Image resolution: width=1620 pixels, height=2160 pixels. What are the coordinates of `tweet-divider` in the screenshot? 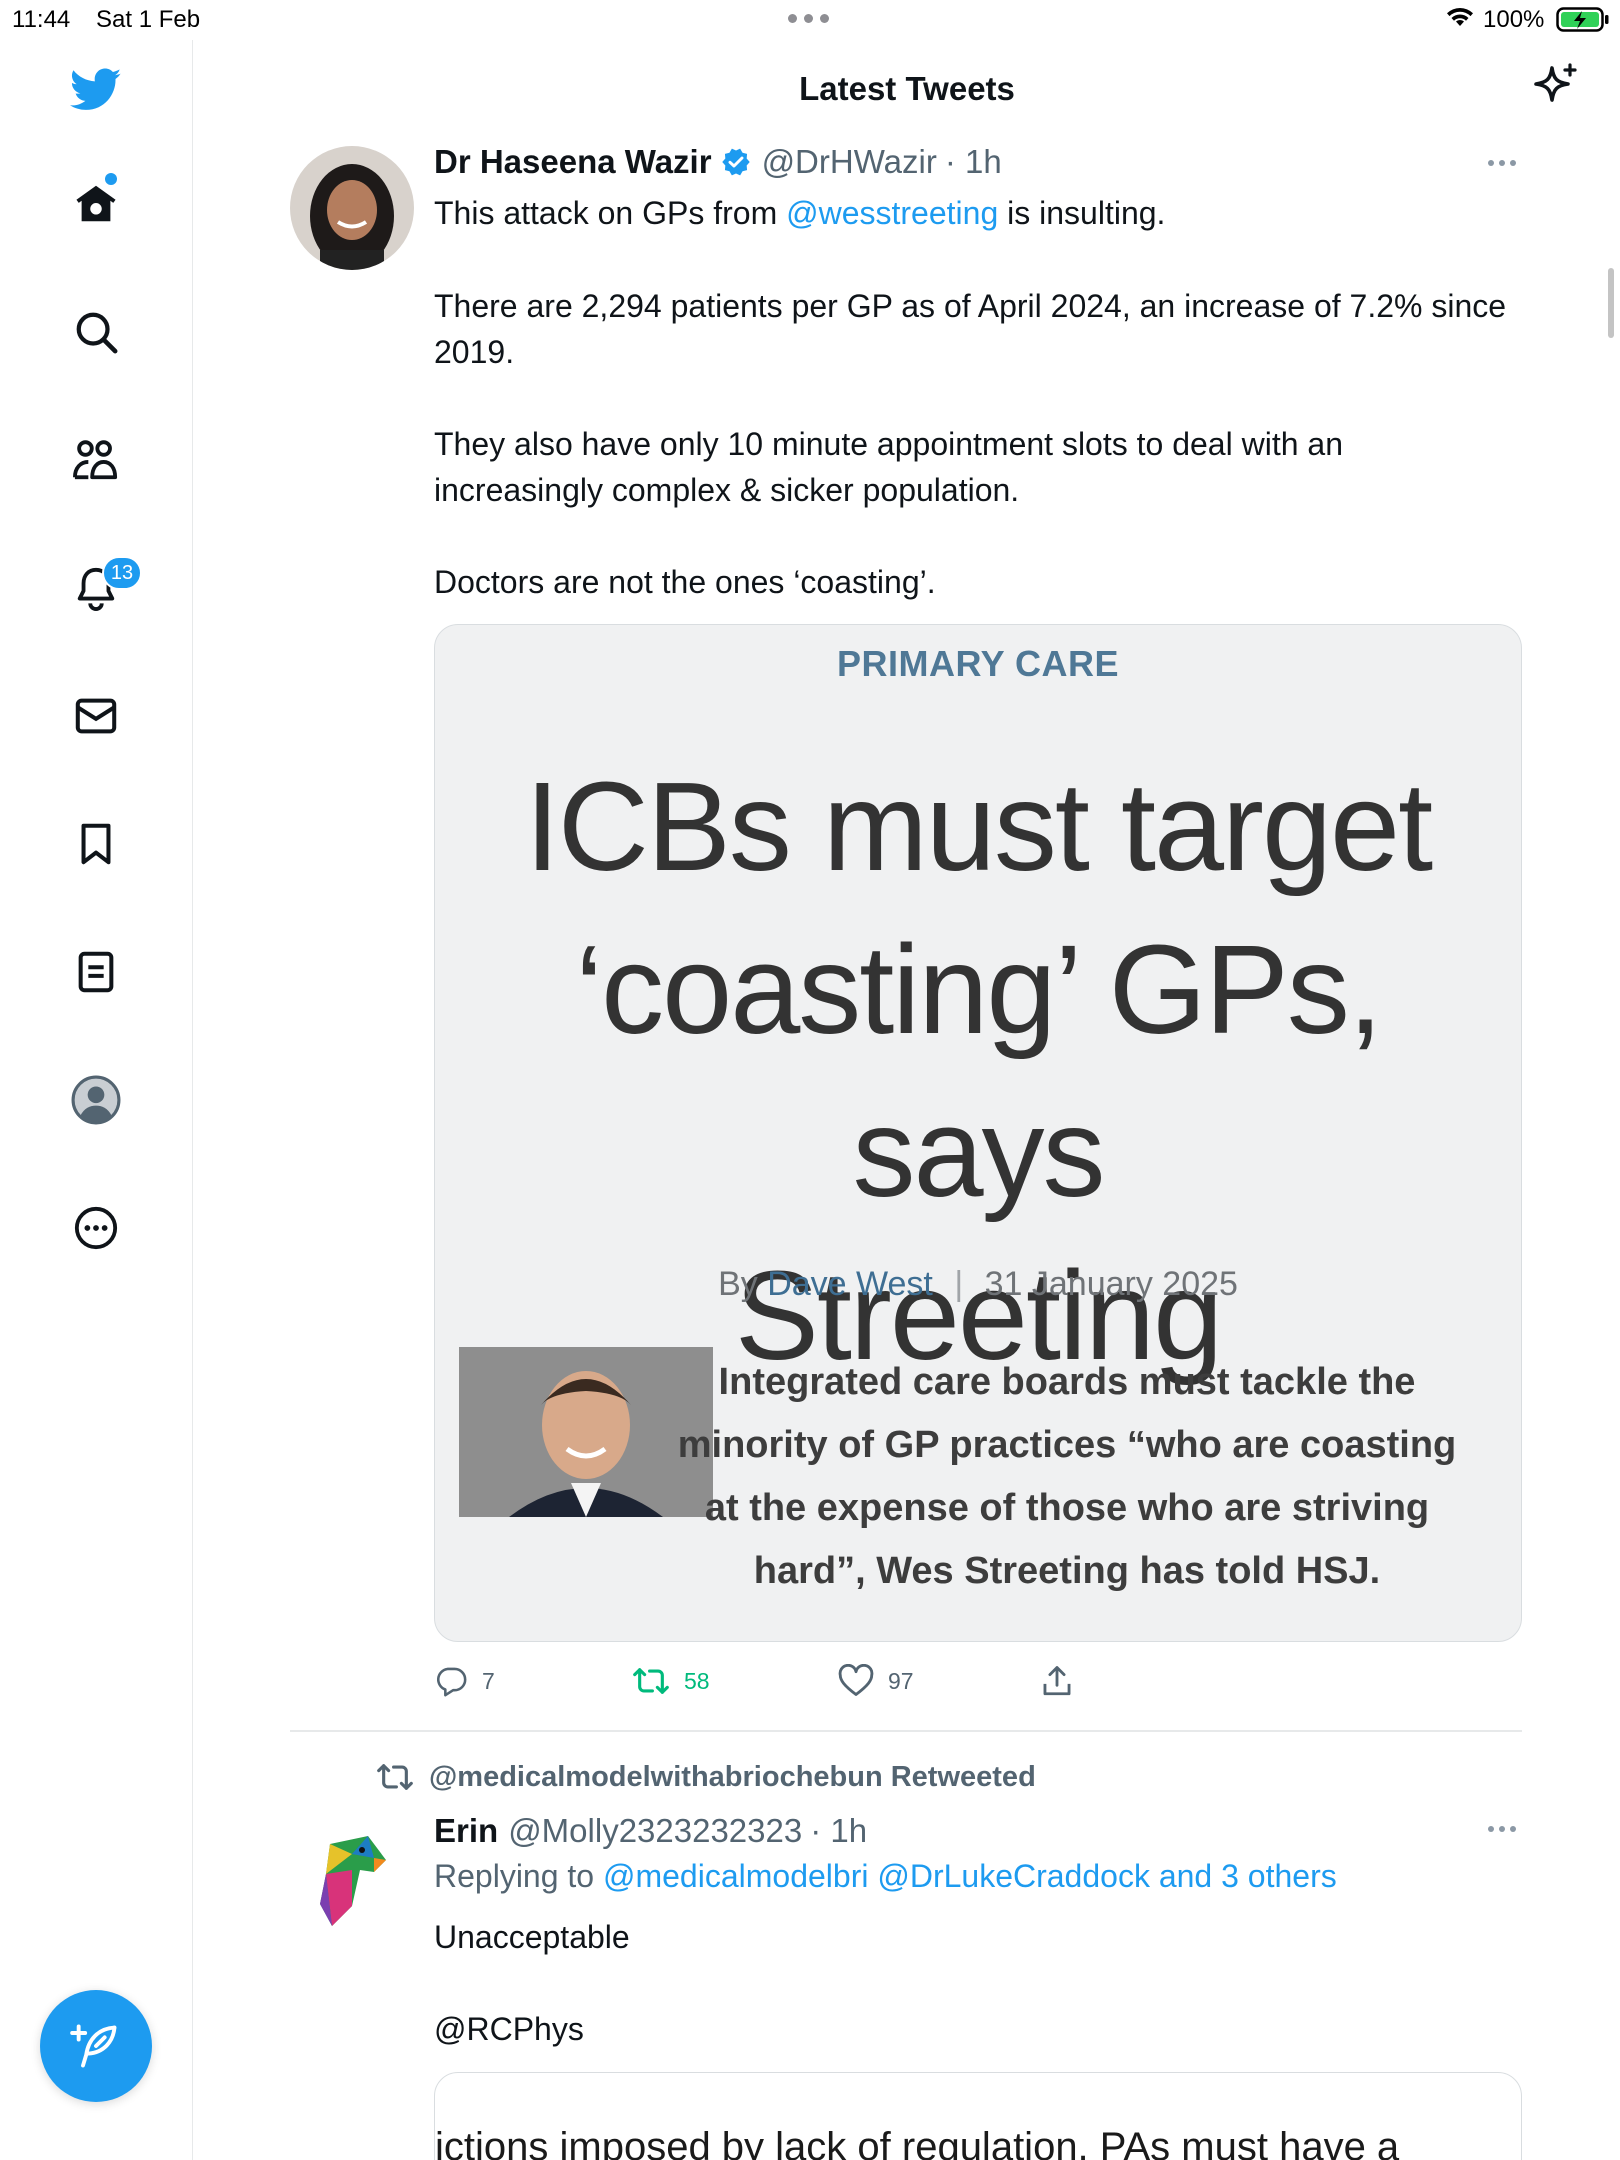 It's located at (906, 1731).